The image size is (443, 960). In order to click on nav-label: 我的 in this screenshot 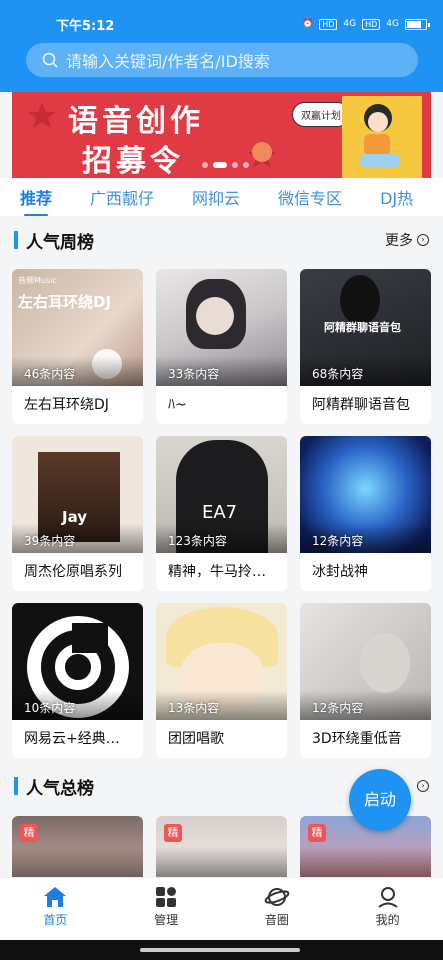, I will do `click(387, 920)`.